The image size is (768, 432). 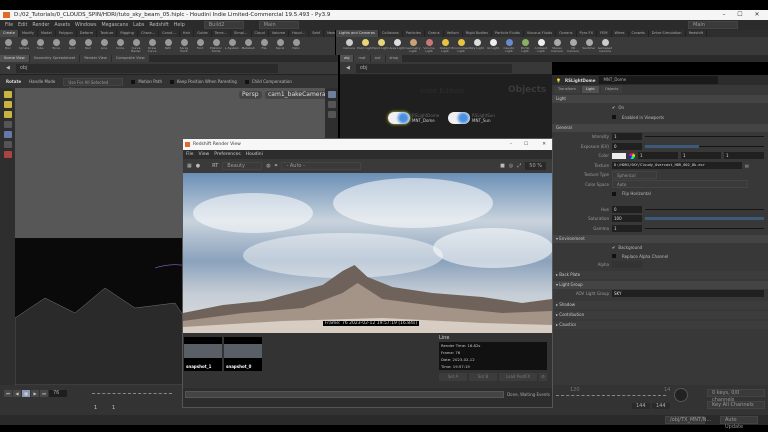 I want to click on shelf-tool-platonic-solids: Platonic Solids, so click(x=216, y=45).